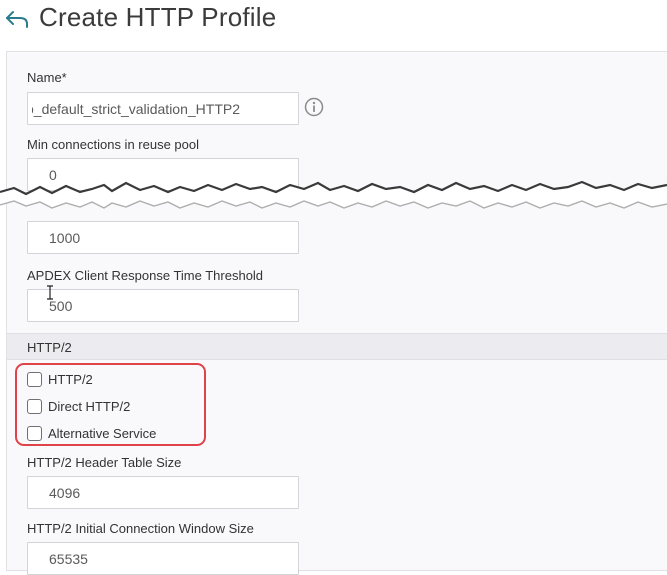  What do you see at coordinates (70, 379) in the screenshot?
I see `http2-checkbox-label: HTTP/2` at bounding box center [70, 379].